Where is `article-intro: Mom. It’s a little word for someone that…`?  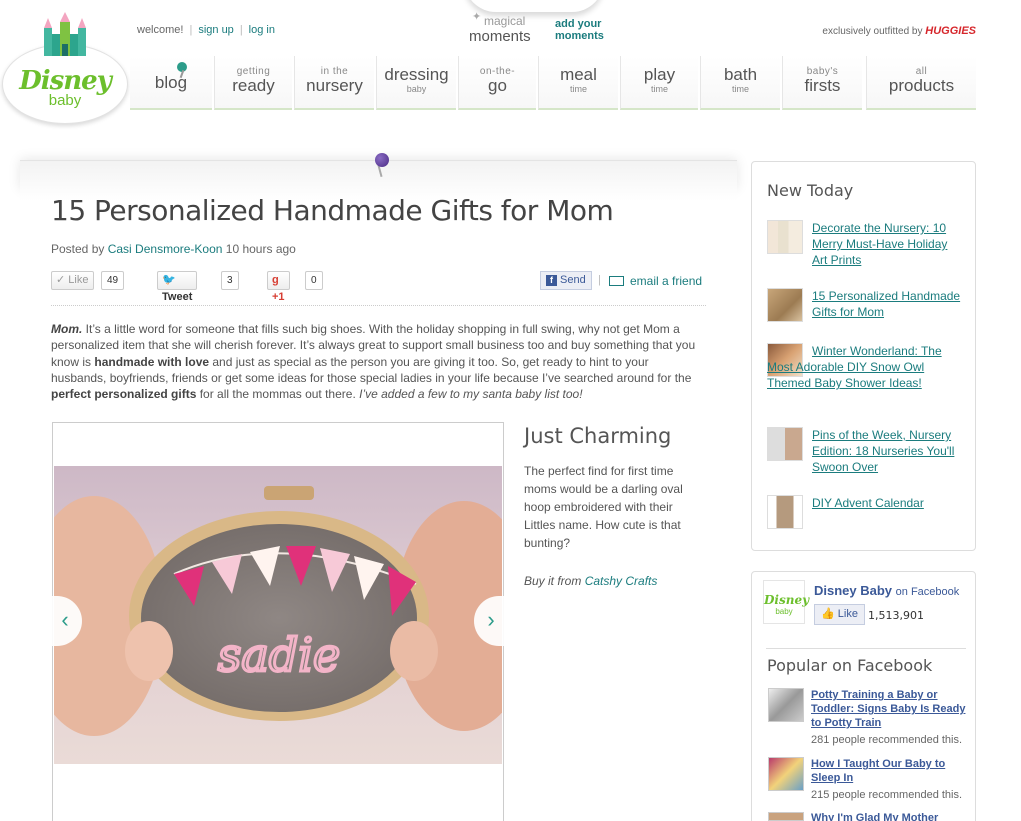
article-intro: Mom. It’s a little word for someone that… is located at coordinates (373, 362).